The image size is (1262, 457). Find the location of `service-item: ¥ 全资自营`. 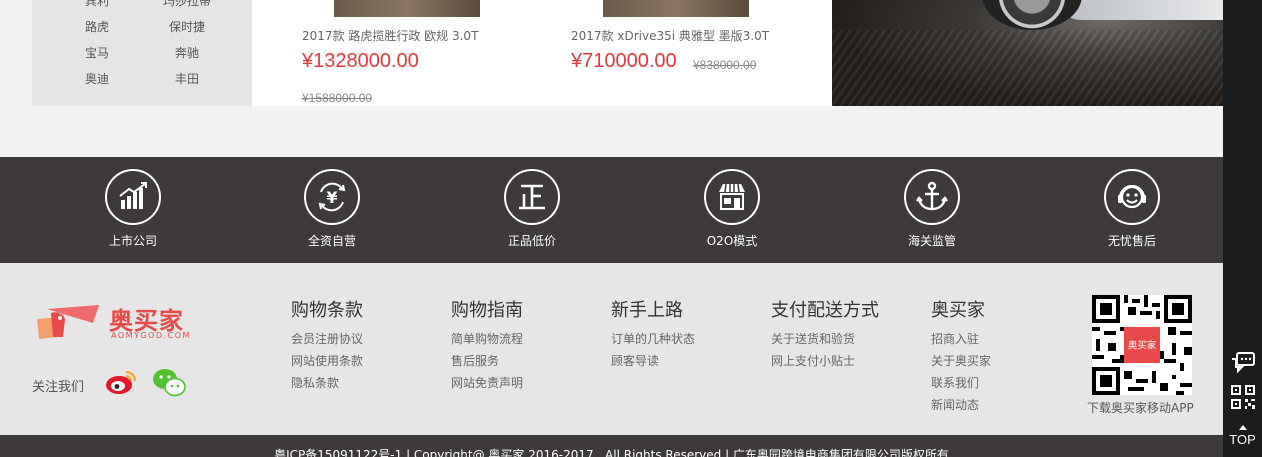

service-item: ¥ 全资自营 is located at coordinates (332, 209).